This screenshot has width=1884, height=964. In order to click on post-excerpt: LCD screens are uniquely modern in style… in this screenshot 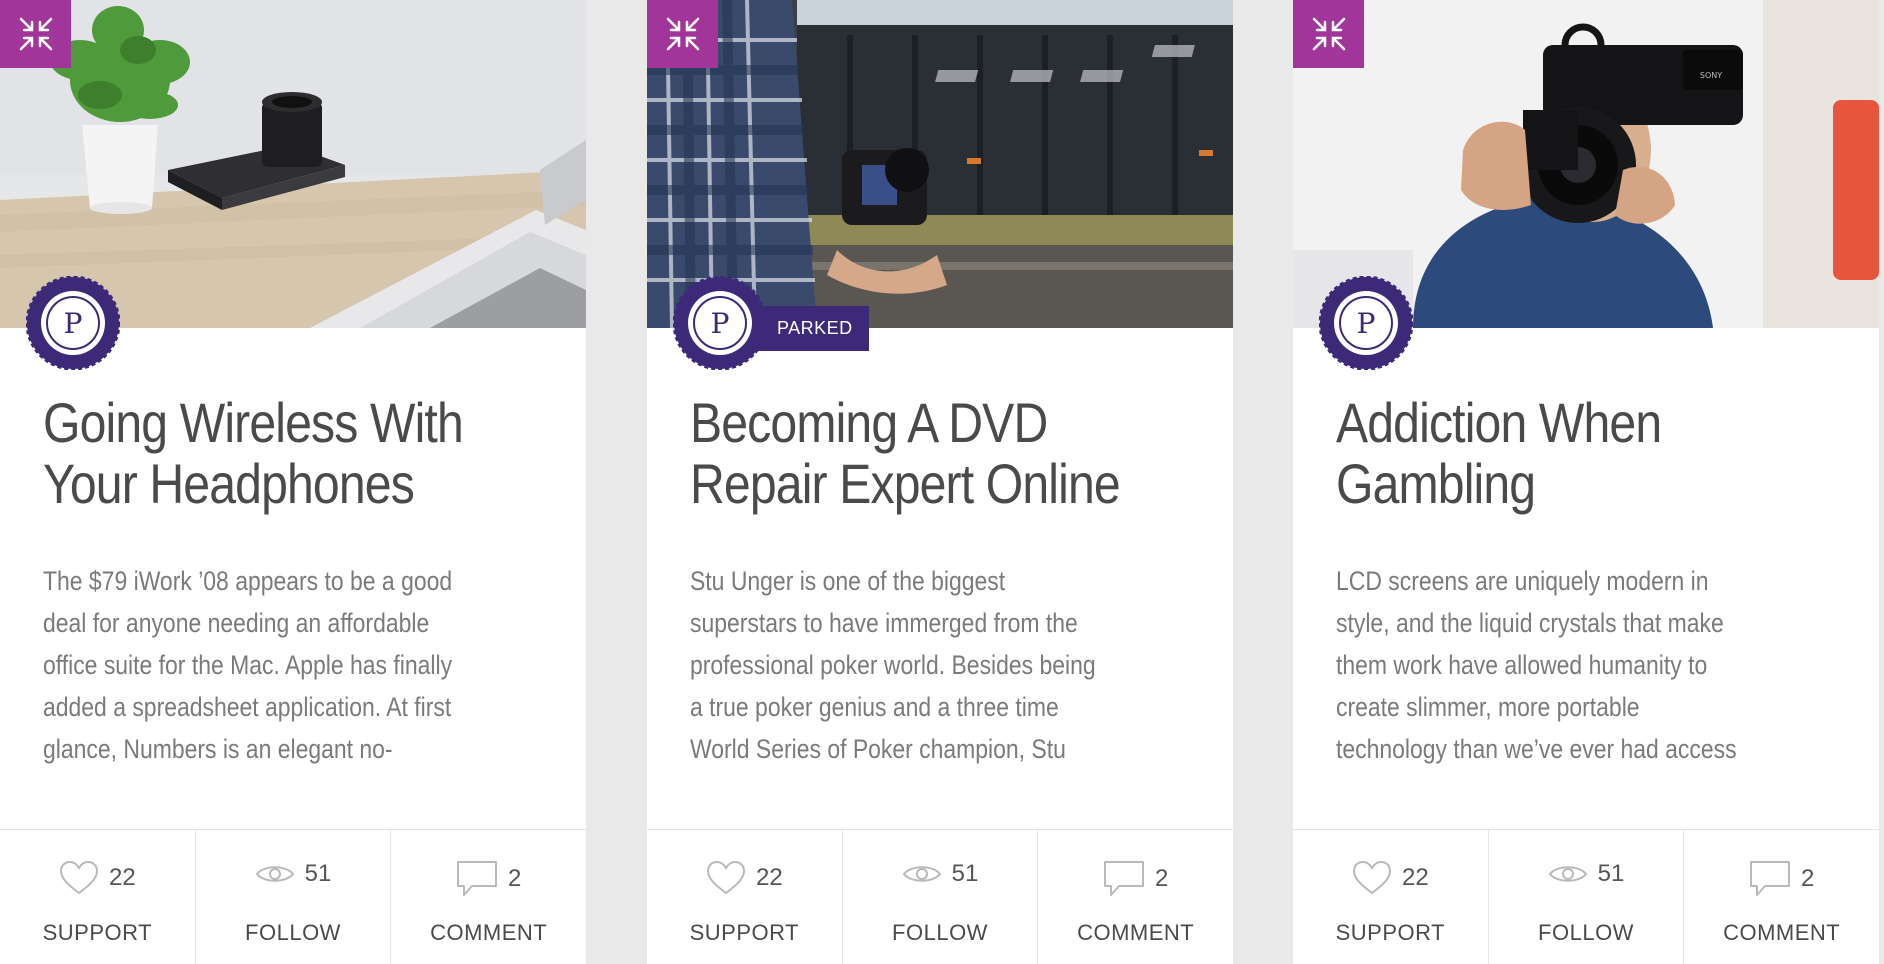, I will do `click(1536, 665)`.